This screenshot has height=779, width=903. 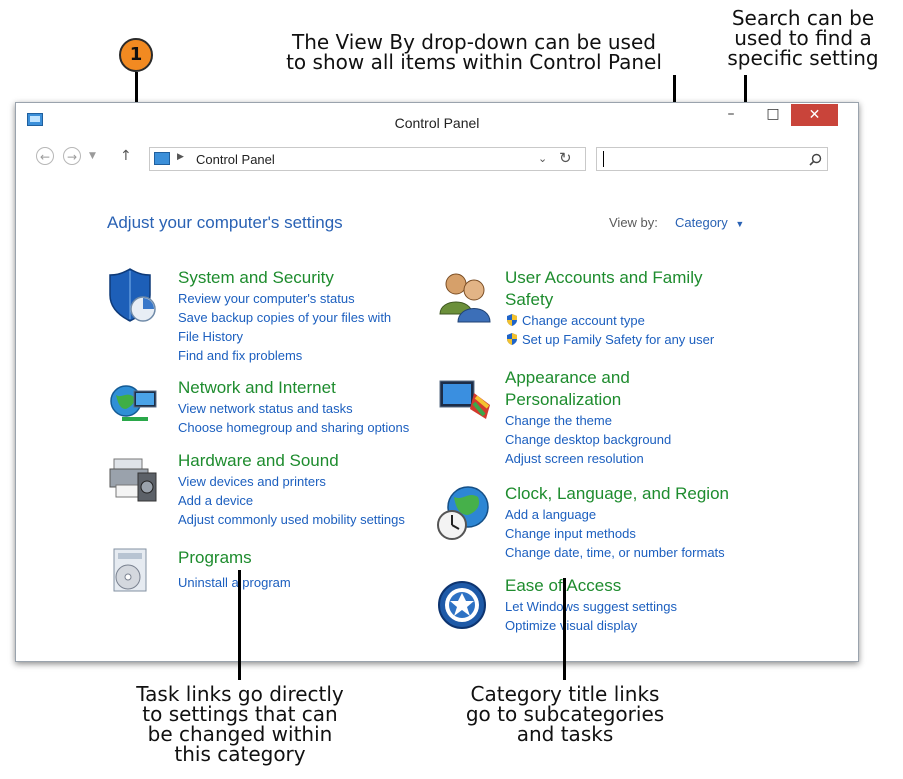 I want to click on task-link: Change account type, so click(x=609, y=320).